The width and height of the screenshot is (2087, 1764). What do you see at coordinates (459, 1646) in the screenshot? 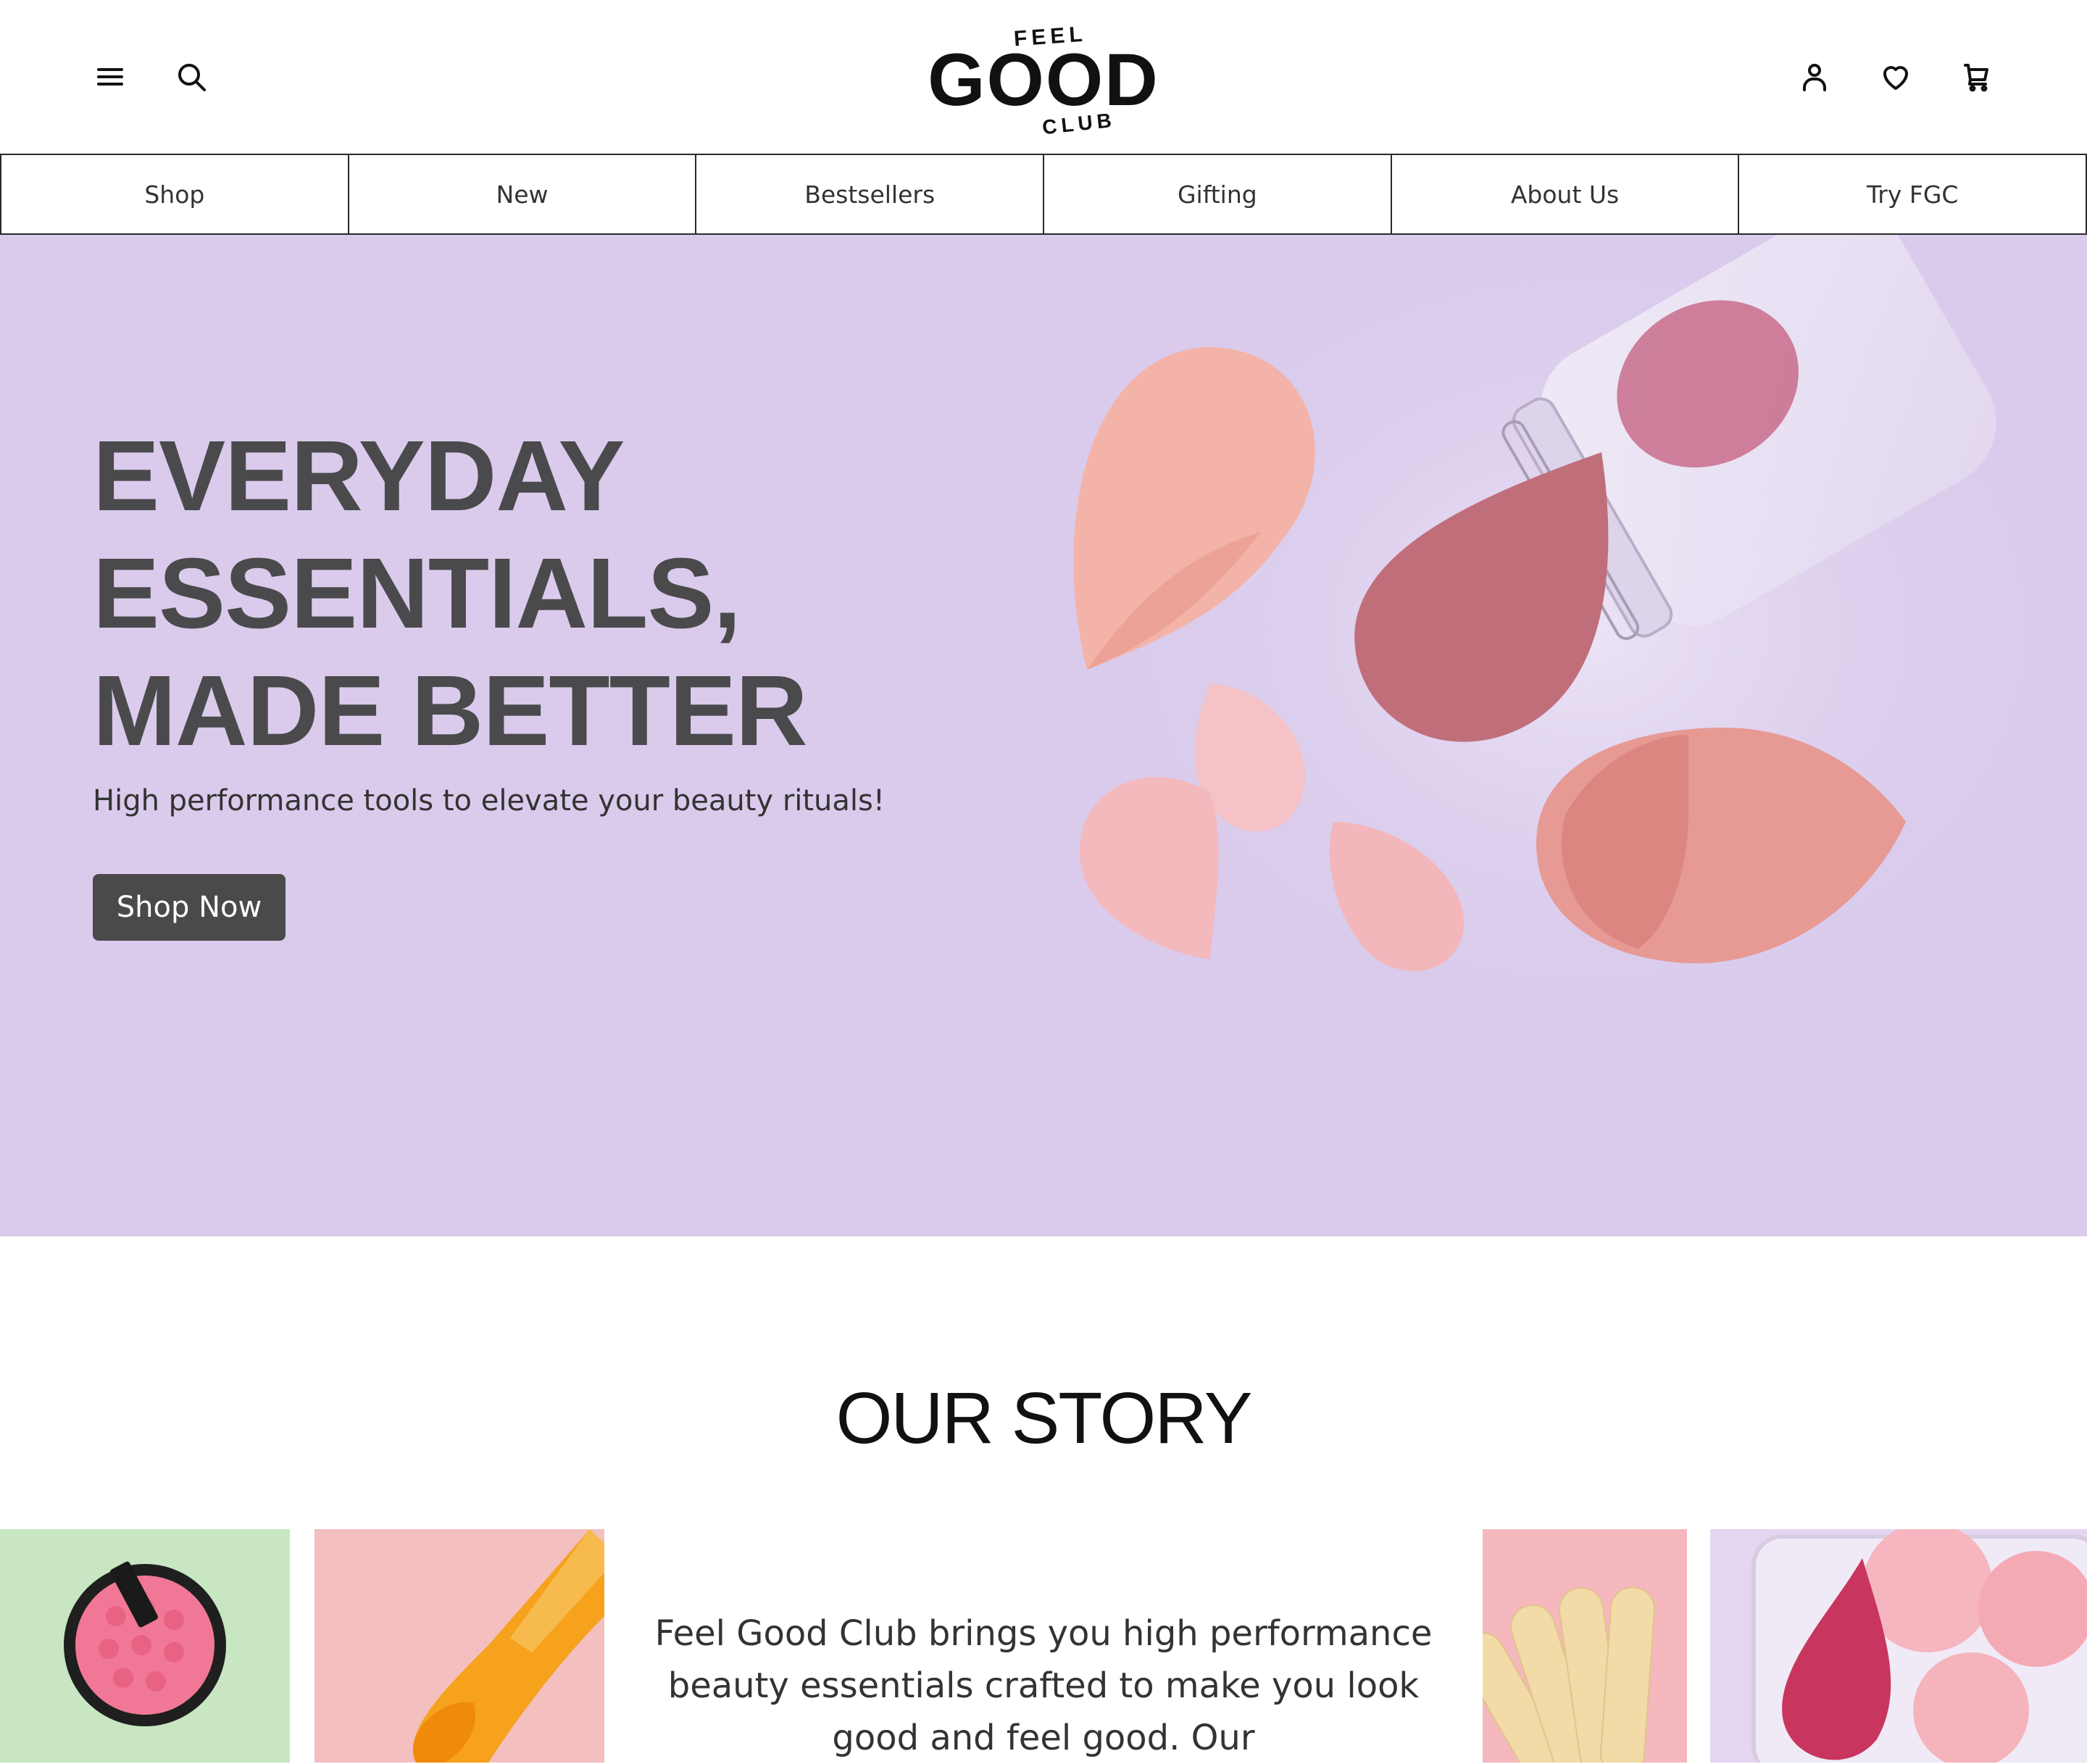
I see `story-image-wax-spatula` at bounding box center [459, 1646].